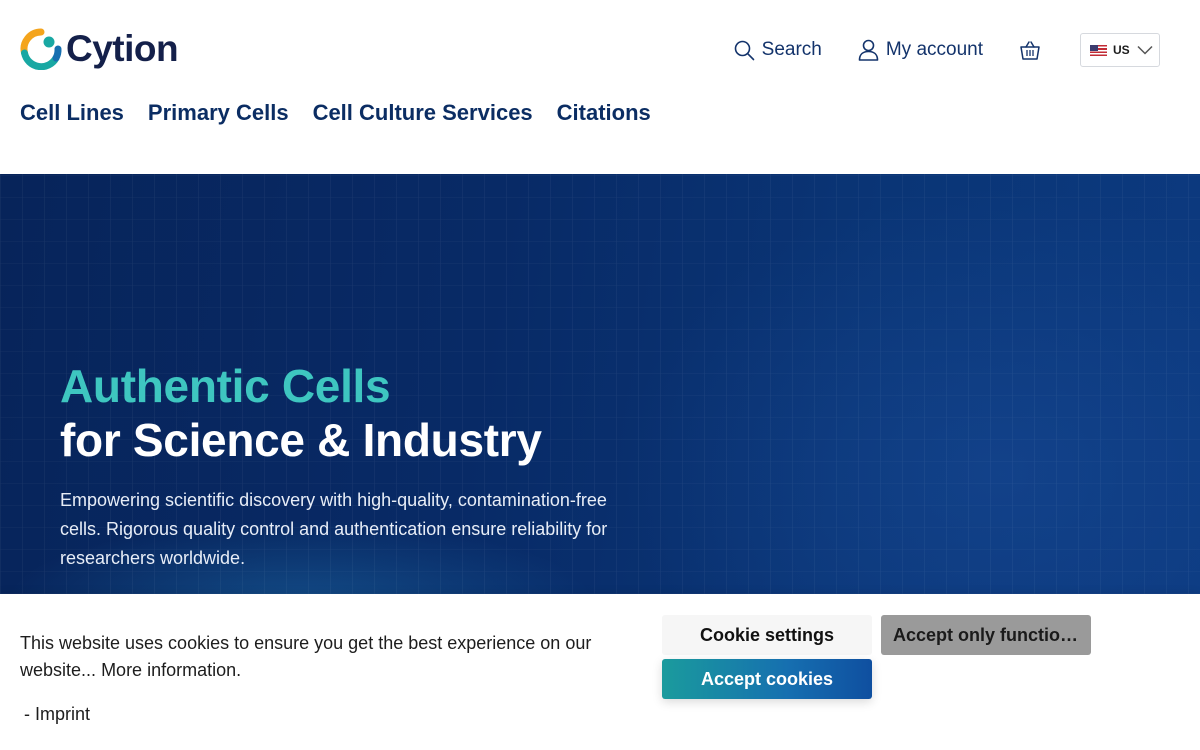 The width and height of the screenshot is (1200, 750). I want to click on hero-title: for Science & Industry, so click(301, 440).